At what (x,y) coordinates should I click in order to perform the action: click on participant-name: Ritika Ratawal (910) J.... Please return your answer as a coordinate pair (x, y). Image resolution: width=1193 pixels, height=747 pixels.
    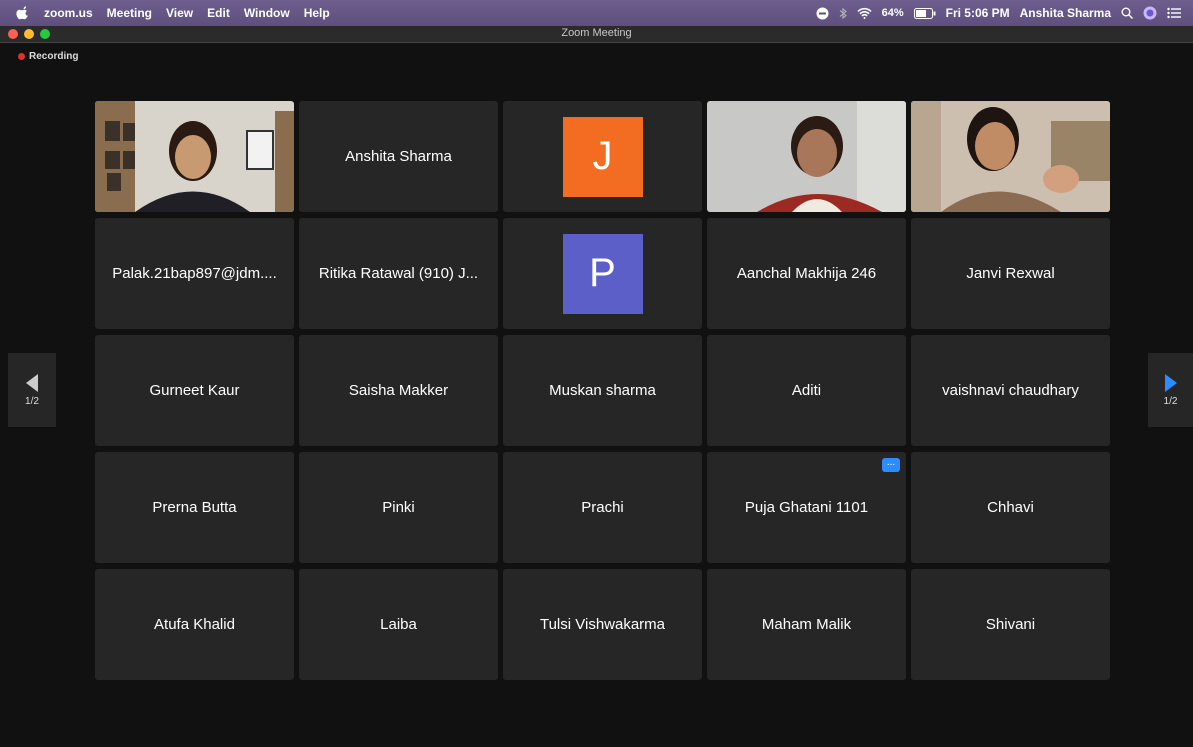
    Looking at the image, I should click on (398, 273).